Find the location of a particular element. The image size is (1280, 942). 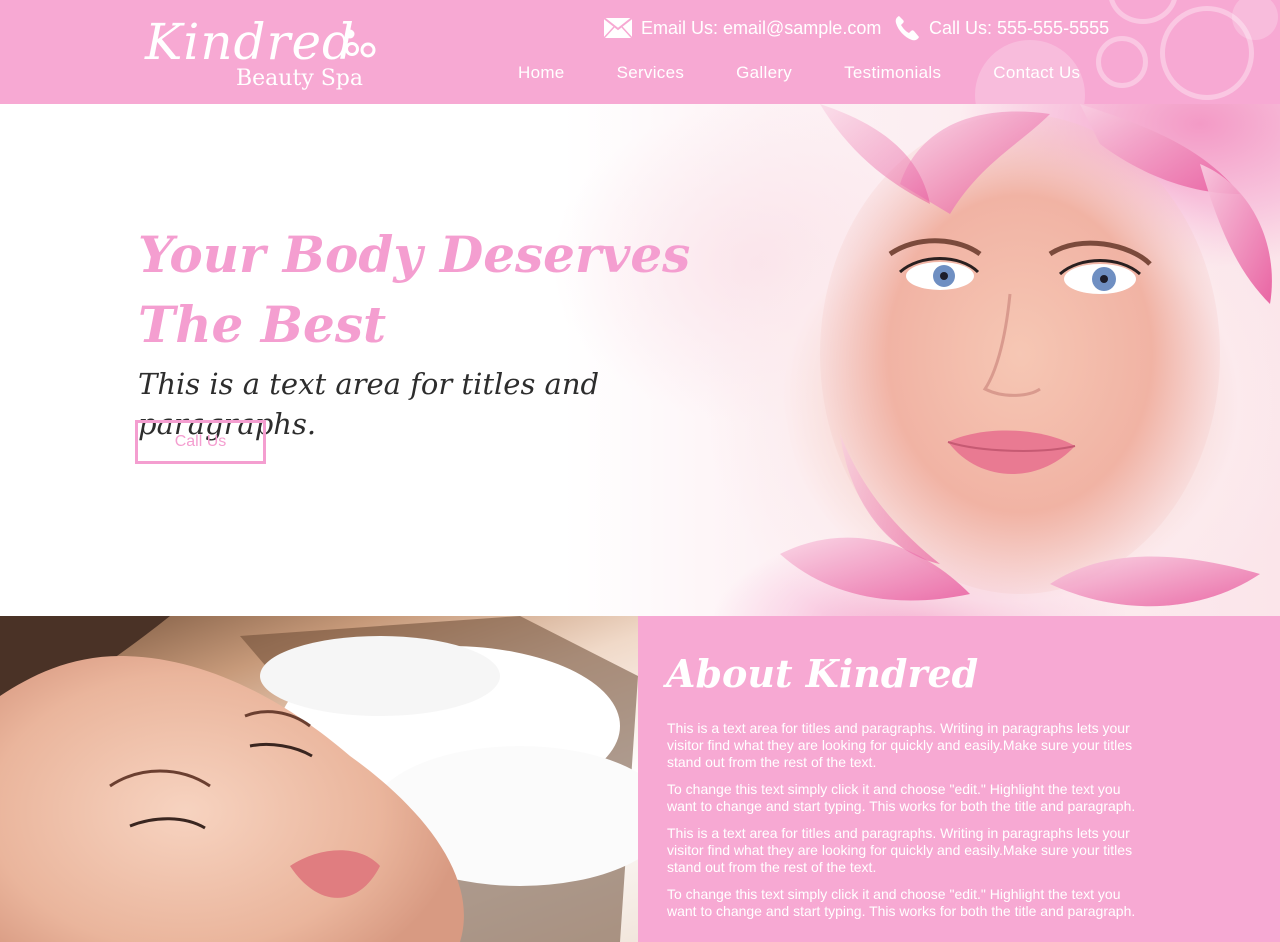

email-contact: Email Us: email@sample.com is located at coordinates (742, 28).